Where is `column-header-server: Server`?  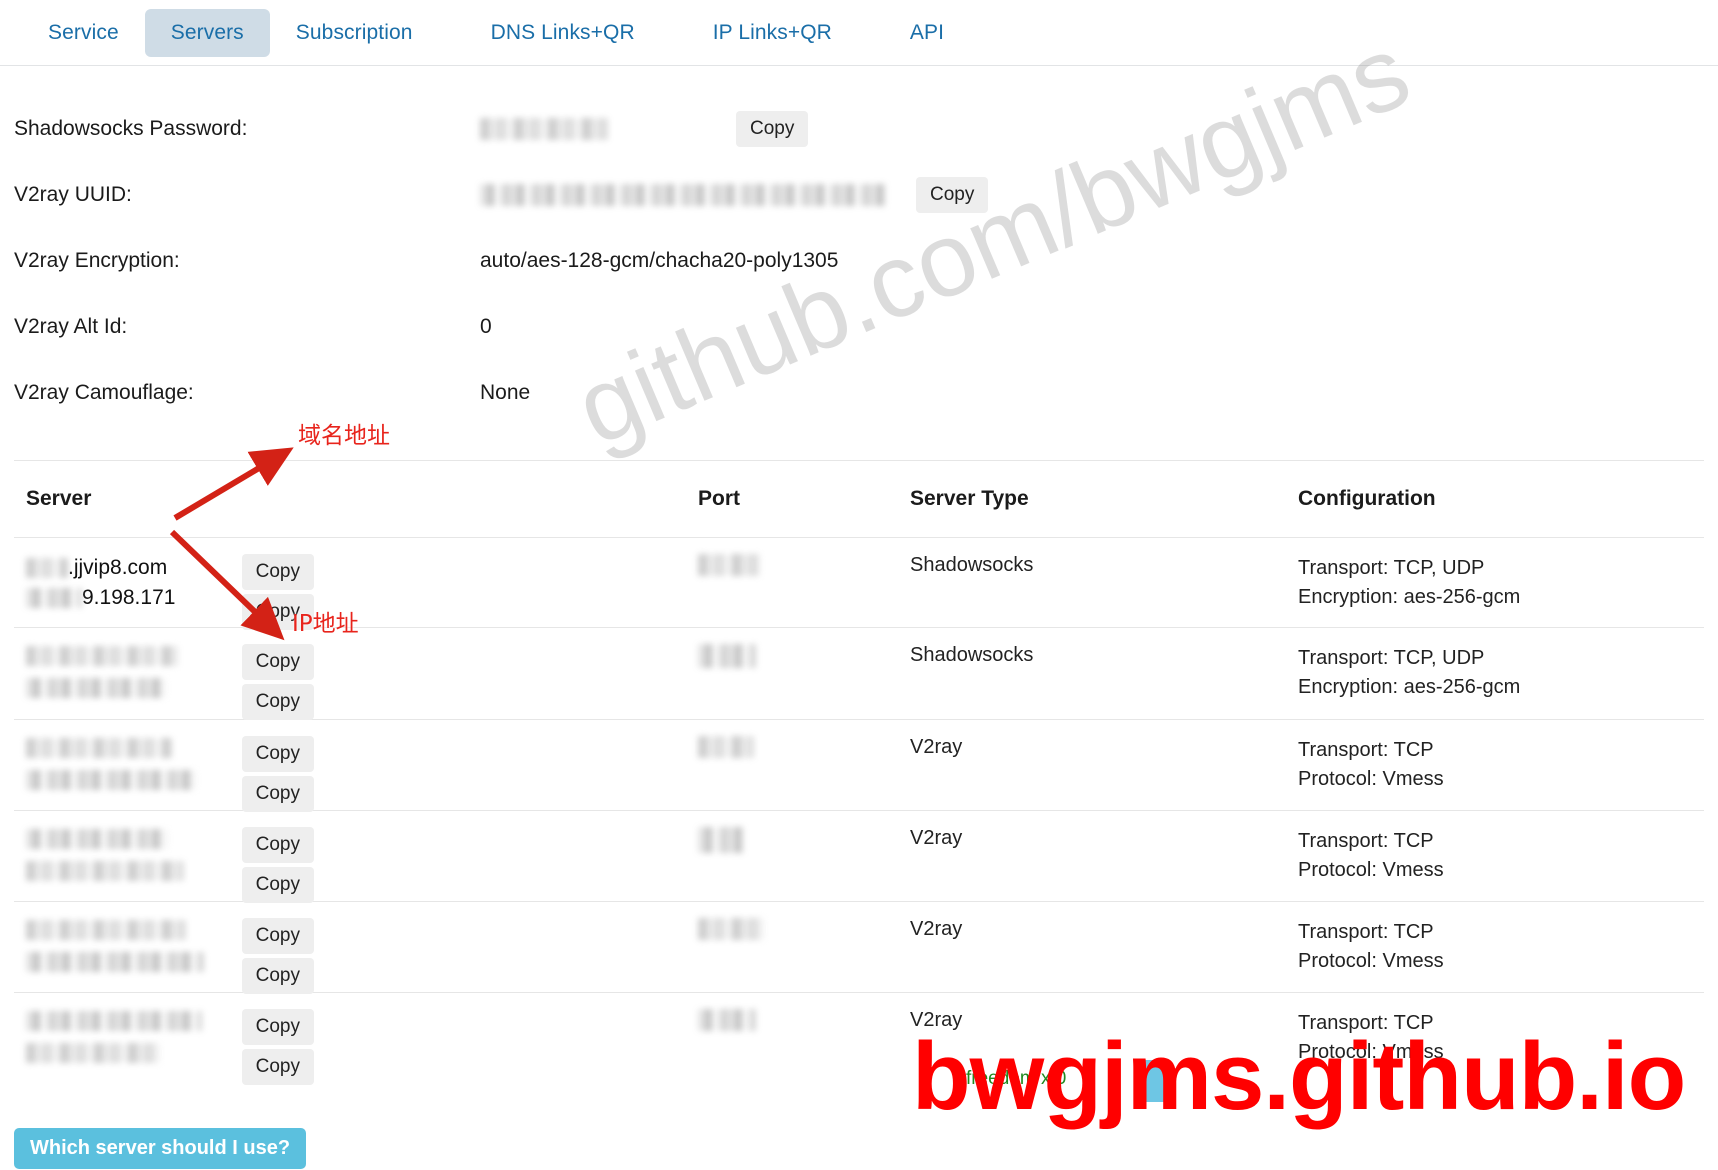 column-header-server: Server is located at coordinates (59, 498).